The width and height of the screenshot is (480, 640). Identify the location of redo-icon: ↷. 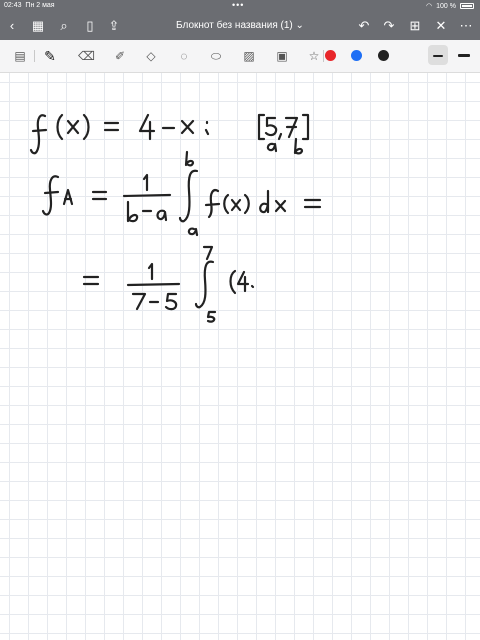
(389, 26).